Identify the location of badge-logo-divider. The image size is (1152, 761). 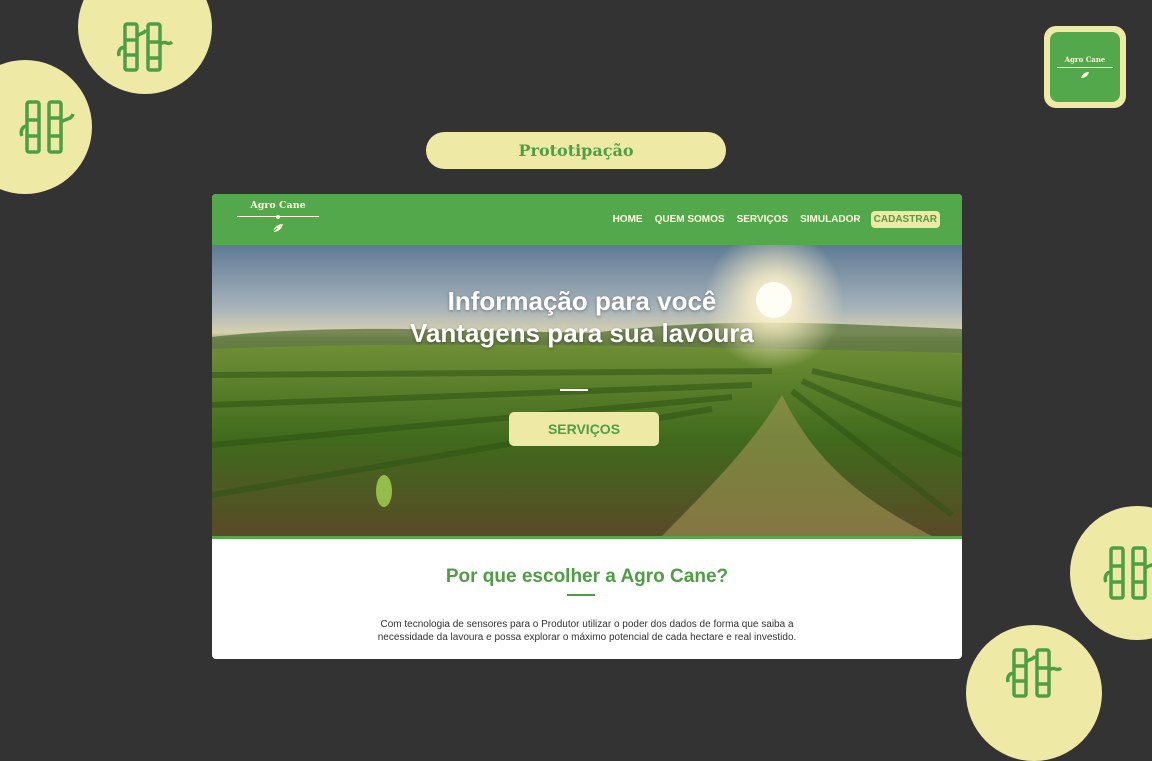
(1085, 67).